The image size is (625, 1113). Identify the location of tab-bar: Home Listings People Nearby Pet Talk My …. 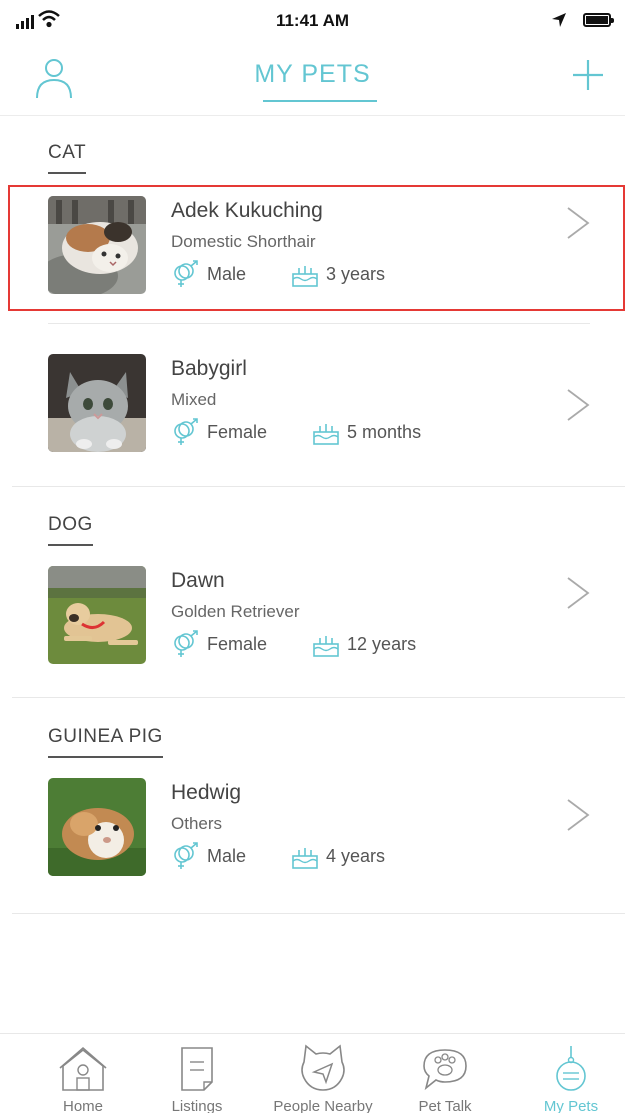
(312, 1073).